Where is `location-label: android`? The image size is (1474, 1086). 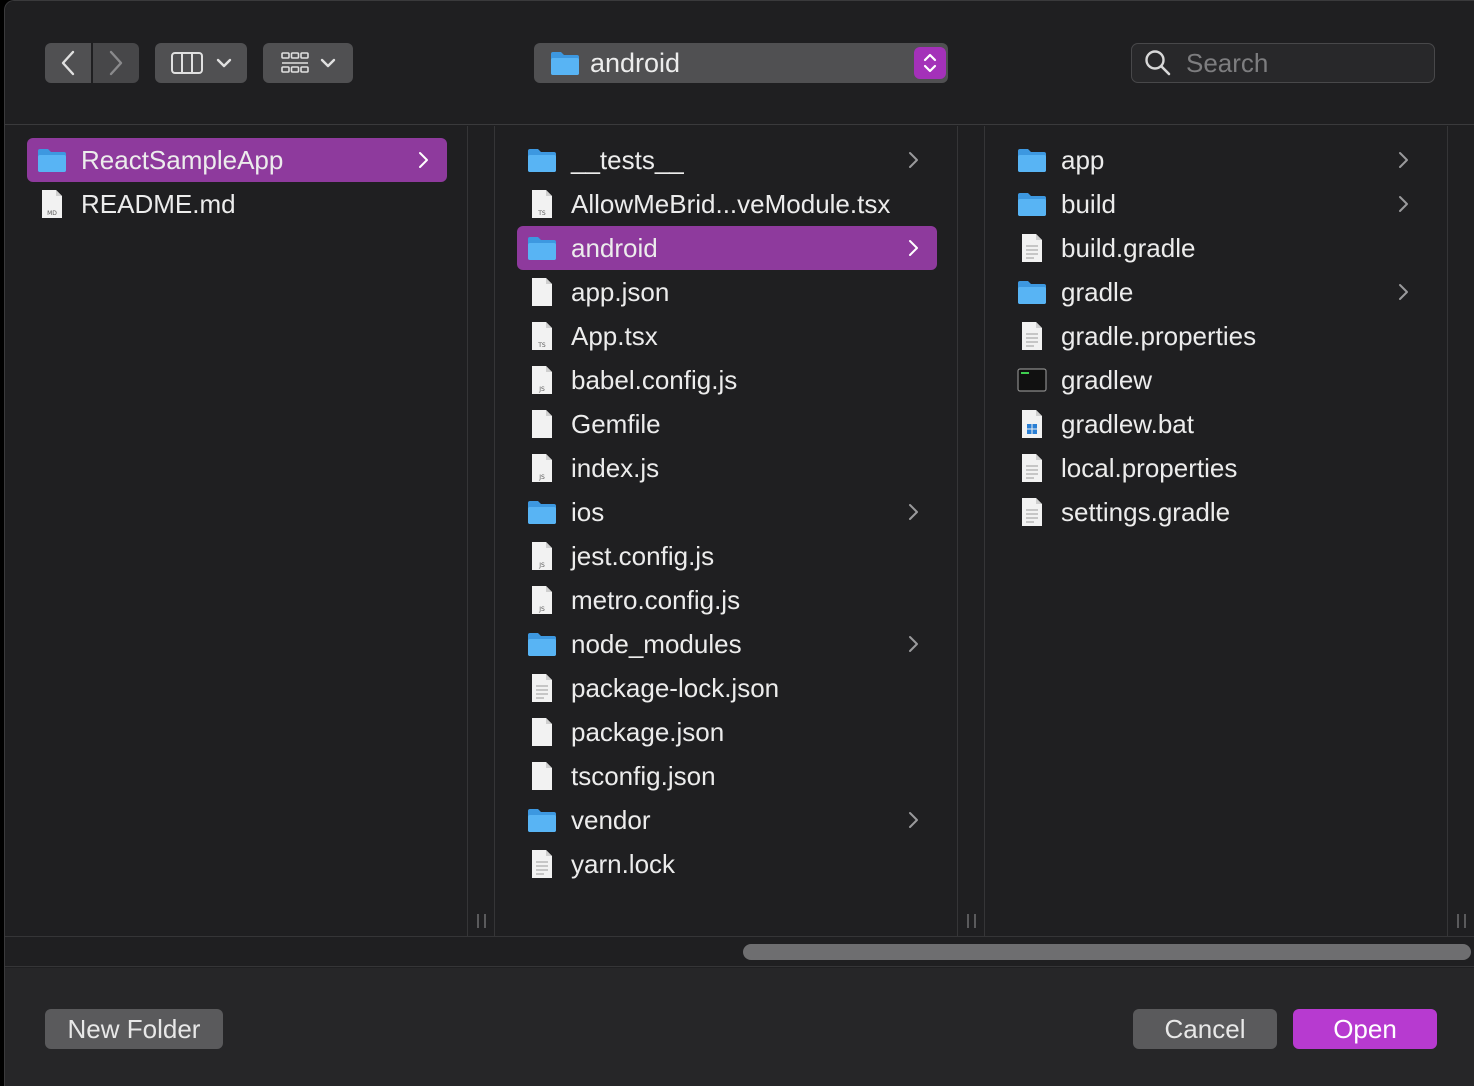 location-label: android is located at coordinates (635, 62).